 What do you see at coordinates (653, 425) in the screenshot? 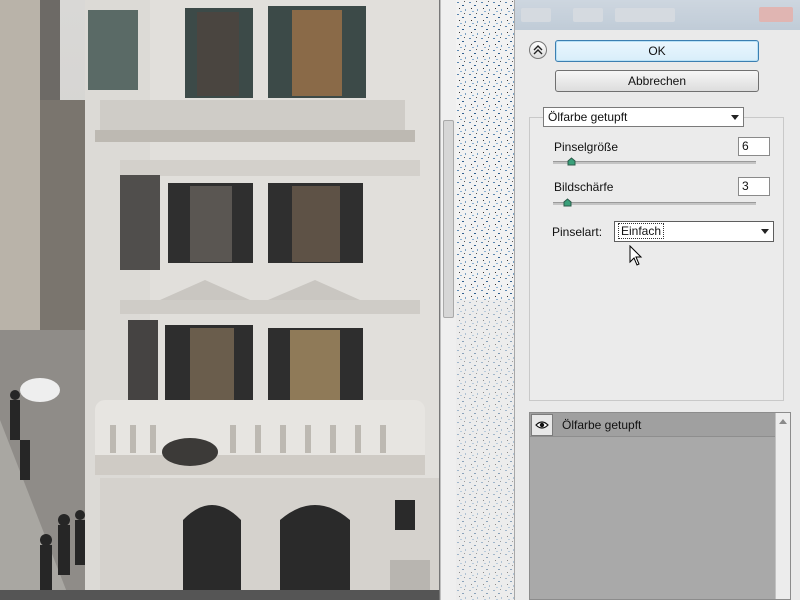
I see `effect-layer-row: Ölfarbe getupft` at bounding box center [653, 425].